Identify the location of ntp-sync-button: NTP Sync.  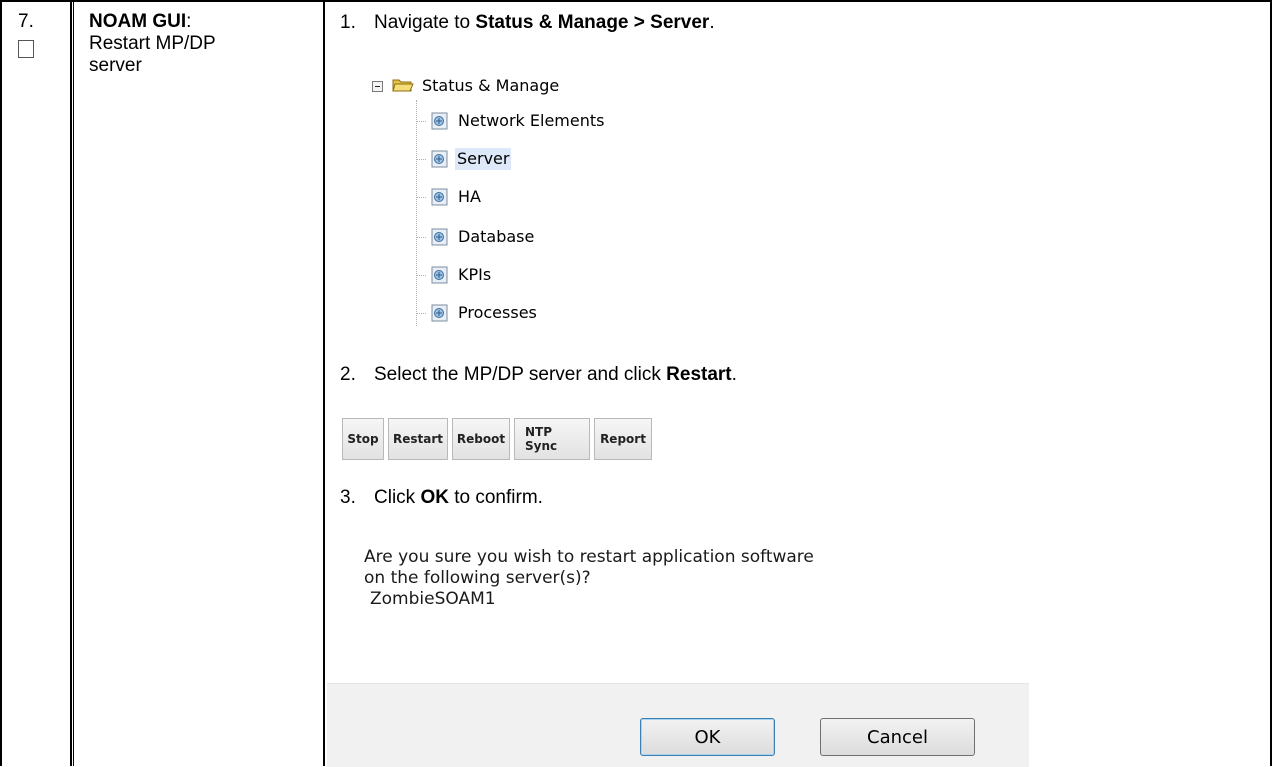
(552, 439).